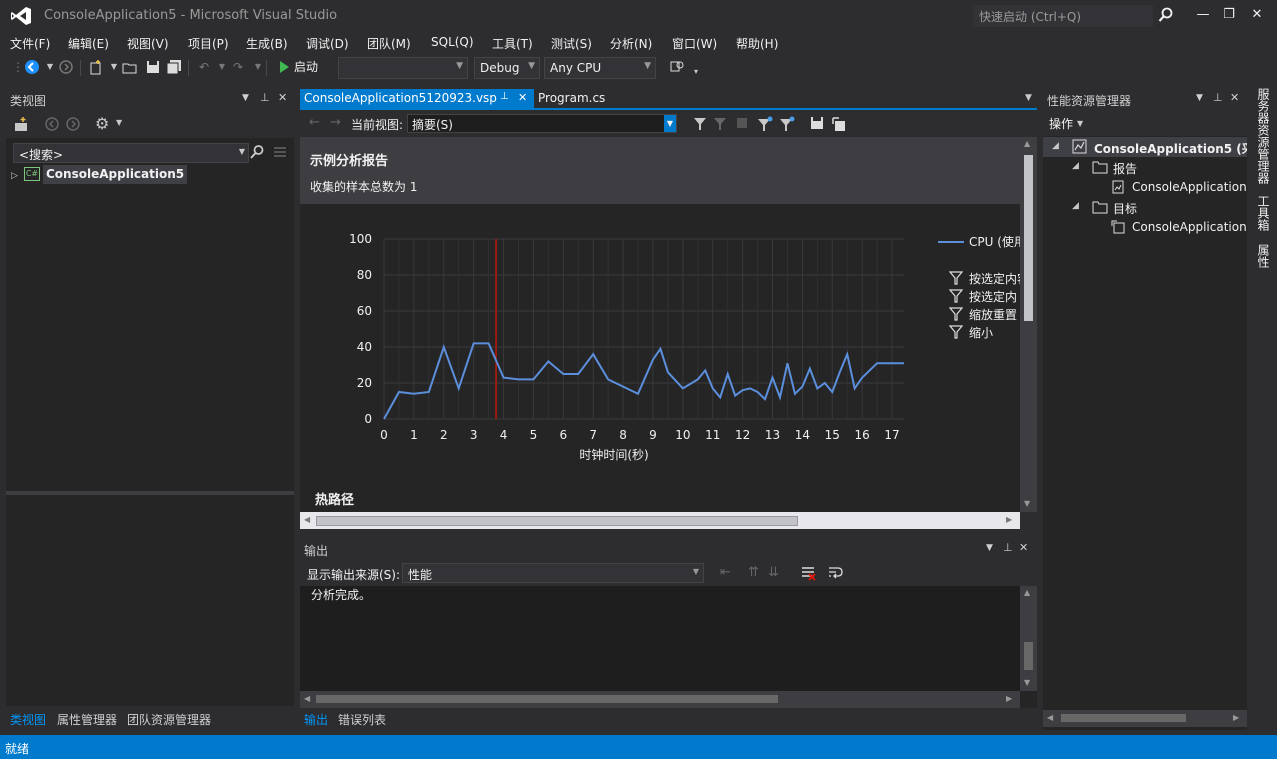 The image size is (1277, 759). What do you see at coordinates (169, 719) in the screenshot?
I see `tab-team-explorer: 团队资源管理器` at bounding box center [169, 719].